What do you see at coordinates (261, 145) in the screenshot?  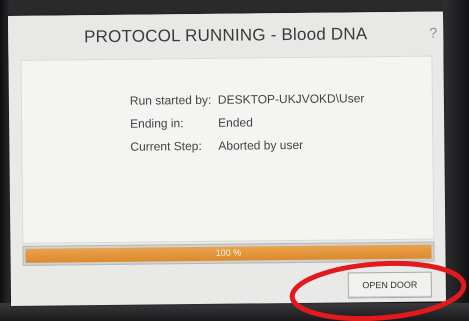 I see `current-step-value: Aborted by user` at bounding box center [261, 145].